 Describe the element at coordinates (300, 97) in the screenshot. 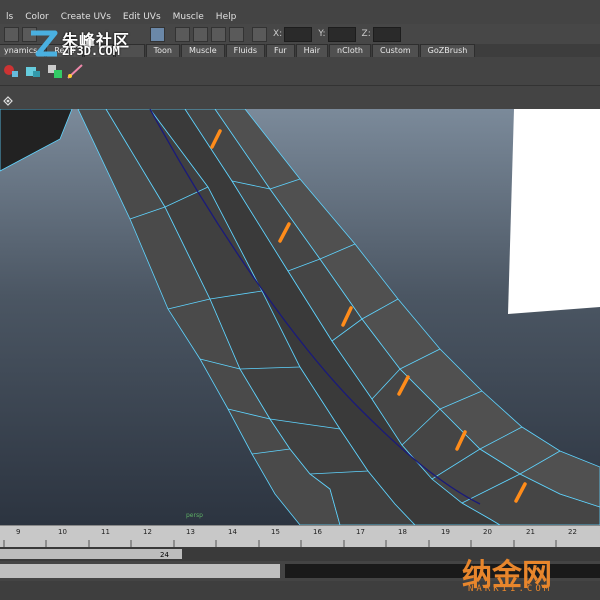

I see `panel-toolbar` at that location.